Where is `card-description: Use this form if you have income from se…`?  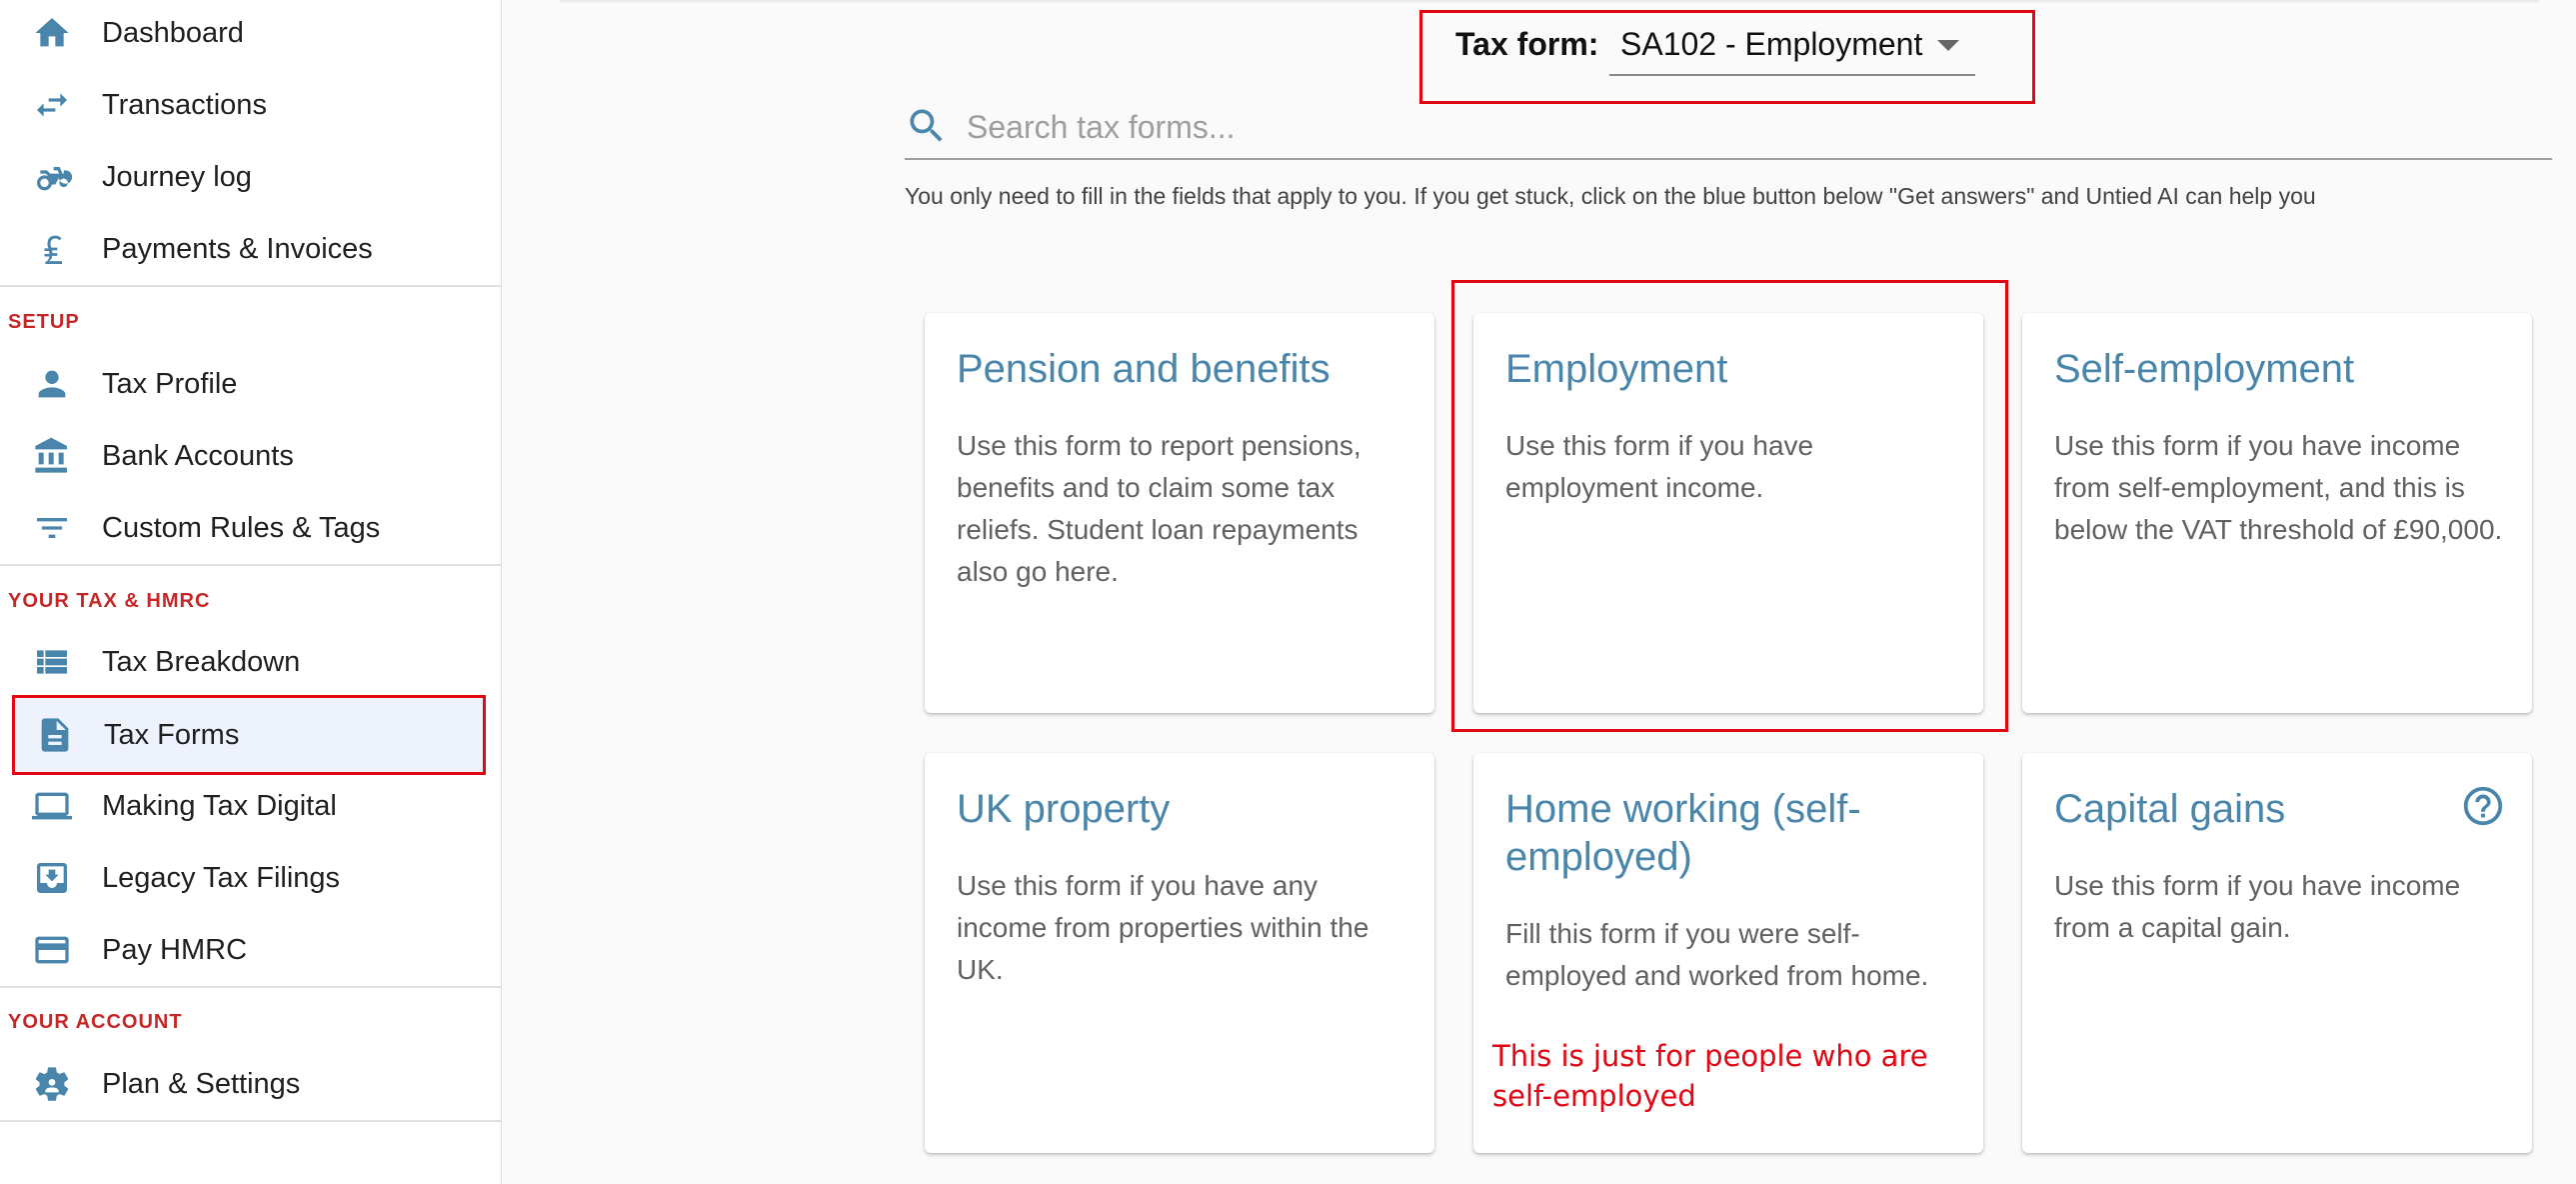
card-description: Use this form if you have income from se… is located at coordinates (2278, 487).